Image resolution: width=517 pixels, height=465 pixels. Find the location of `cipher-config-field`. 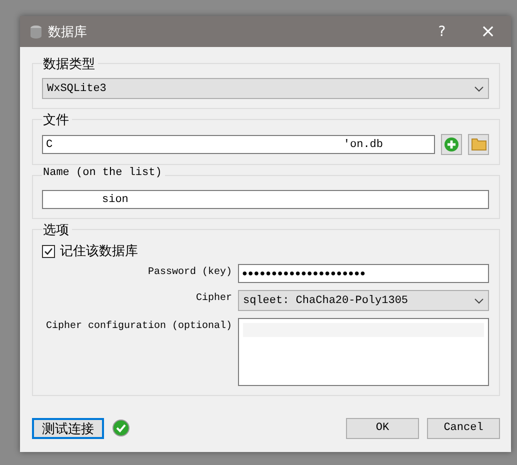

cipher-config-field is located at coordinates (363, 352).